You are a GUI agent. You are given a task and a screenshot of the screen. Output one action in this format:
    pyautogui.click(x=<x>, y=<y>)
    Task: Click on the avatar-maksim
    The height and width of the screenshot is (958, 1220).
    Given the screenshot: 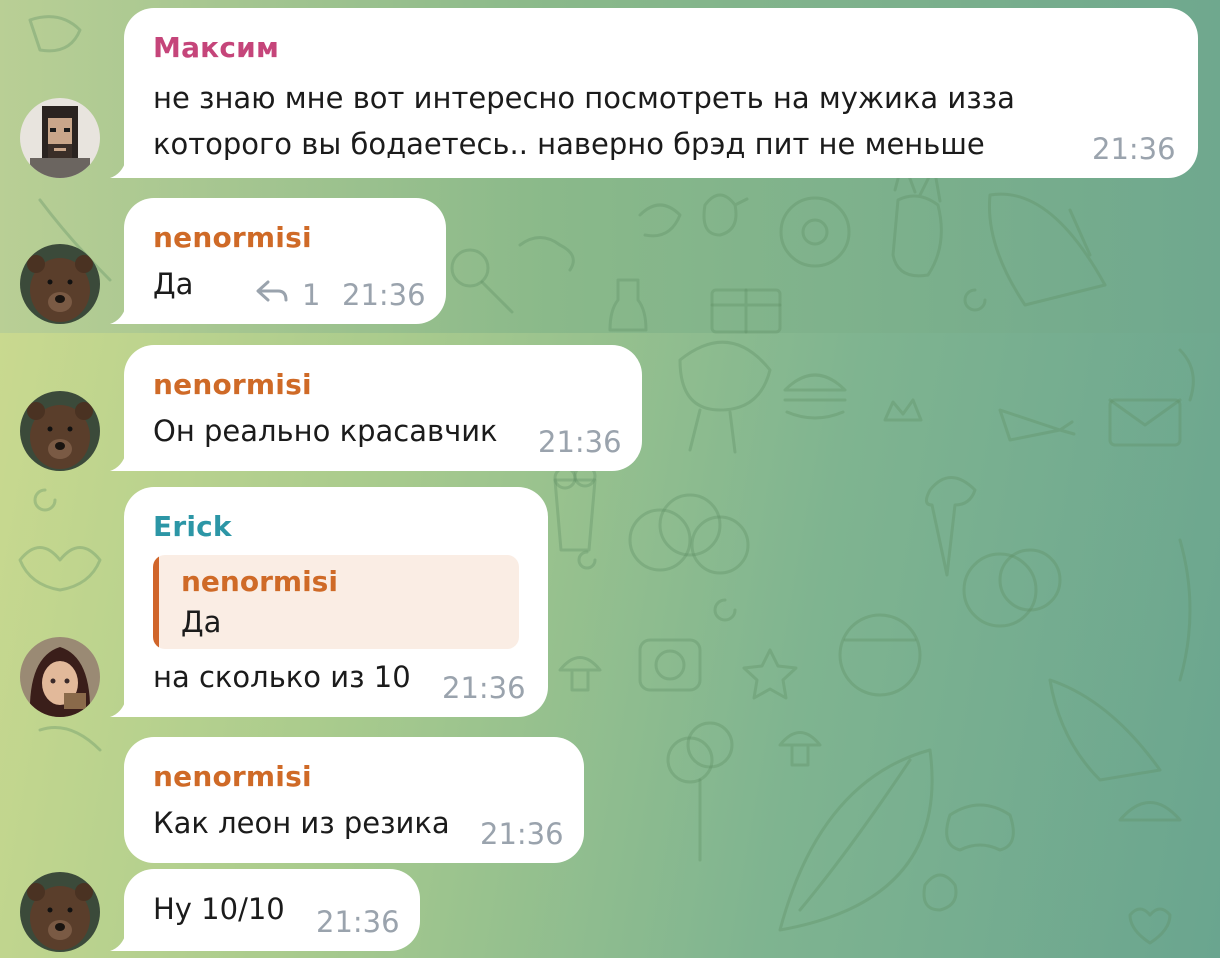 What is the action you would take?
    pyautogui.click(x=60, y=138)
    